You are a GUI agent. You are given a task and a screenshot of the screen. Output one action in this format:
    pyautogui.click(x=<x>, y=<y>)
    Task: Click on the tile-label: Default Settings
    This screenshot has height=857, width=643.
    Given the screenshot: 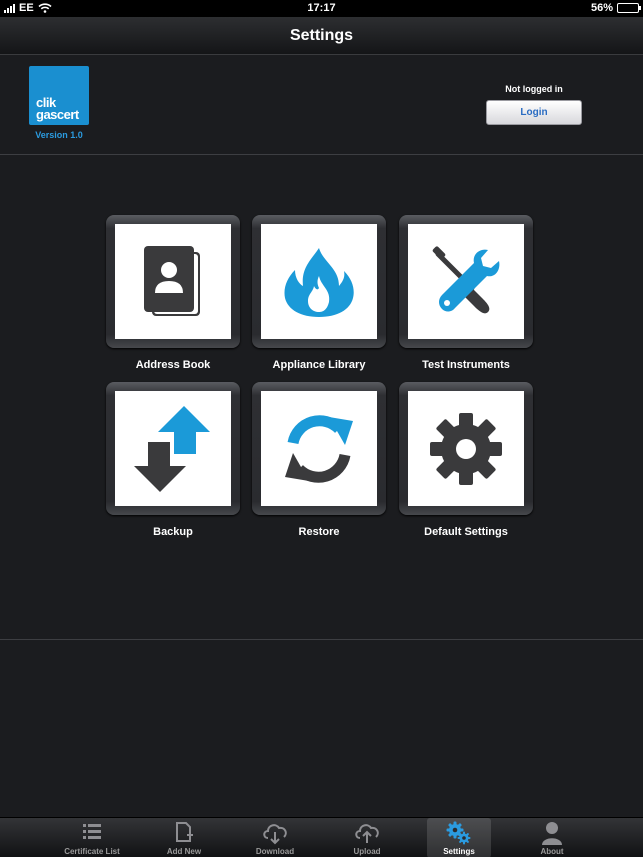 What is the action you would take?
    pyautogui.click(x=466, y=532)
    